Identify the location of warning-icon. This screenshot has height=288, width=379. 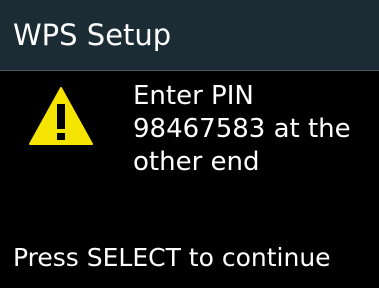
(61, 116).